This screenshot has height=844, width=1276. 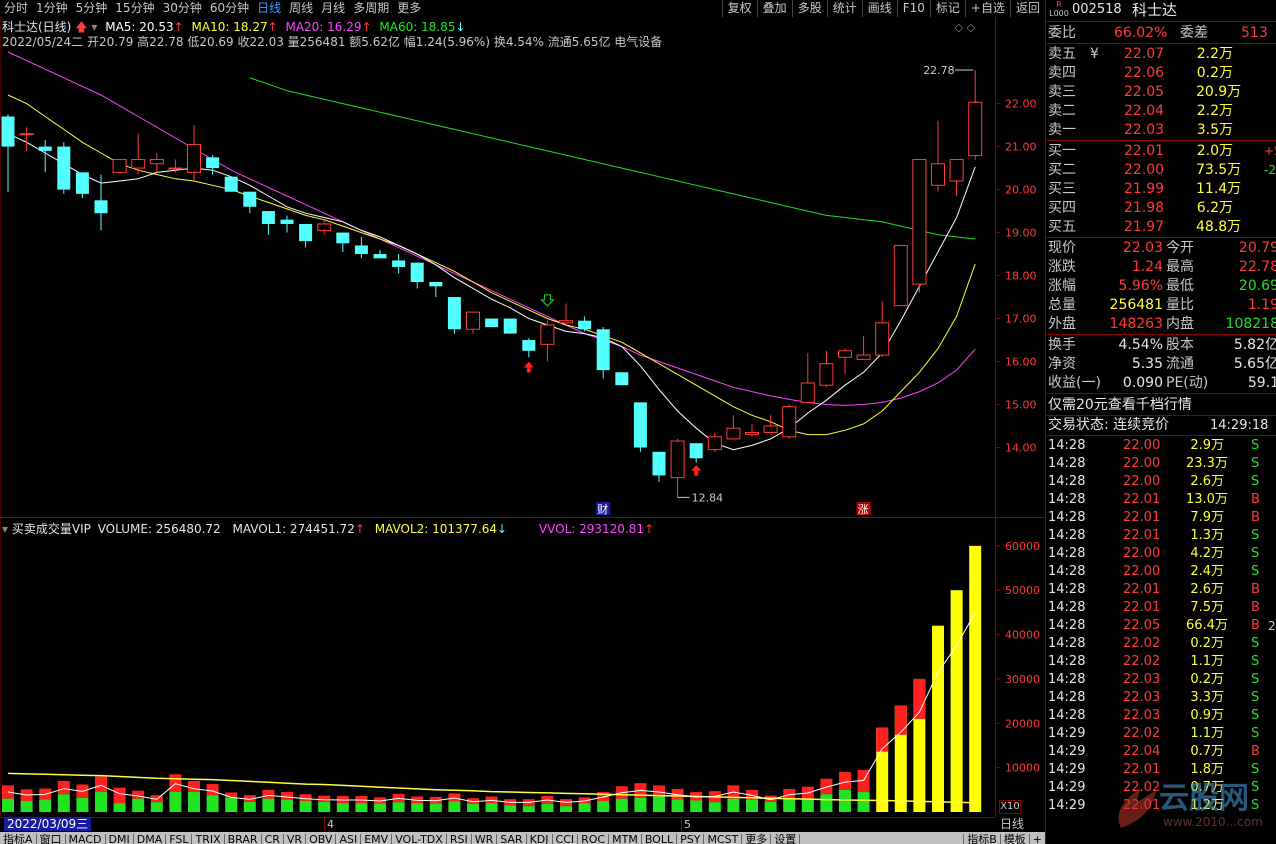 I want to click on indicator-tab: VR, so click(x=295, y=839).